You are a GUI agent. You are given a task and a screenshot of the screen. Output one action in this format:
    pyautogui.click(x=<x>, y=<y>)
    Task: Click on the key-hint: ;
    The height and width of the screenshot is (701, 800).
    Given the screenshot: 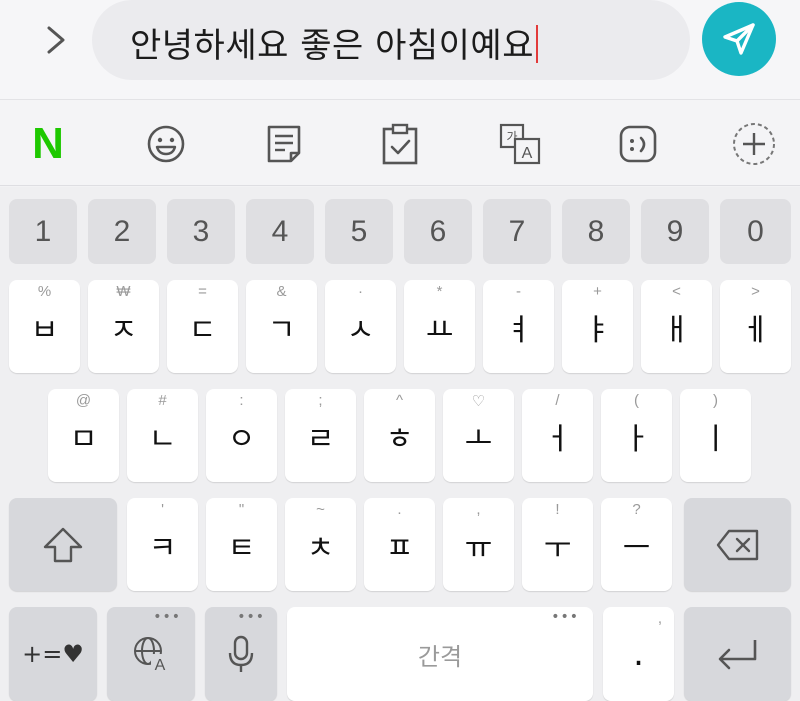 What is the action you would take?
    pyautogui.click(x=320, y=400)
    